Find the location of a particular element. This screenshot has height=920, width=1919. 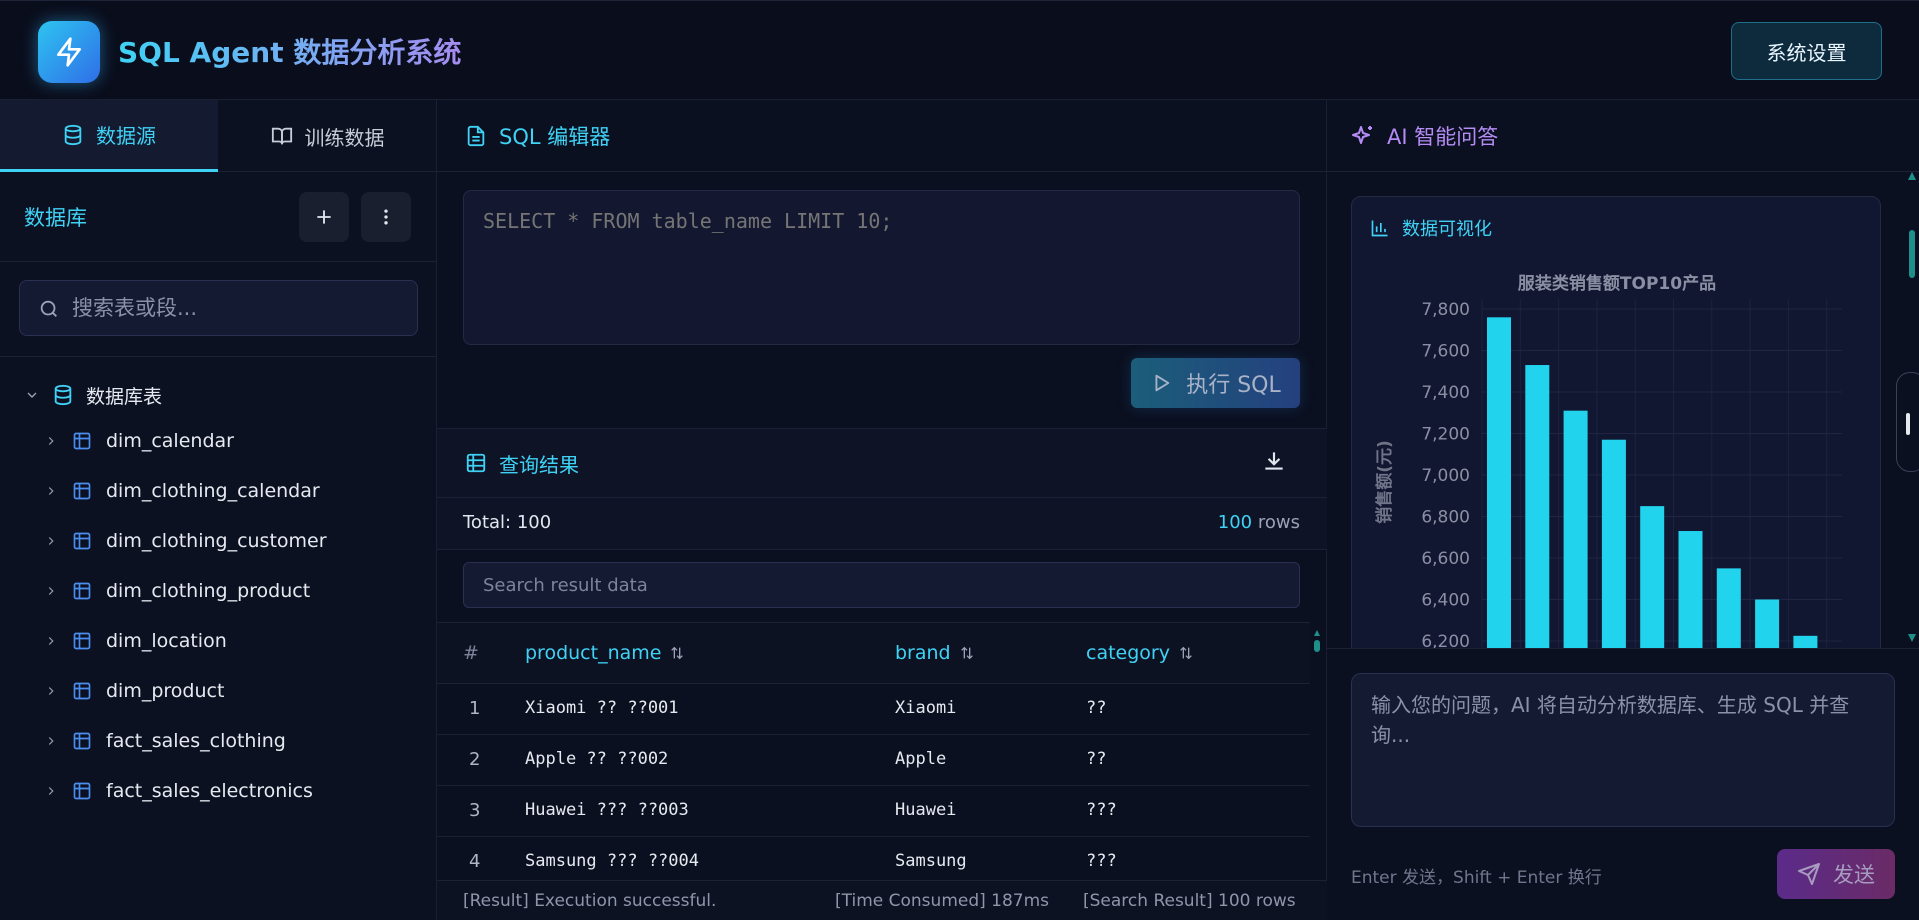

send-icon is located at coordinates (1809, 874).